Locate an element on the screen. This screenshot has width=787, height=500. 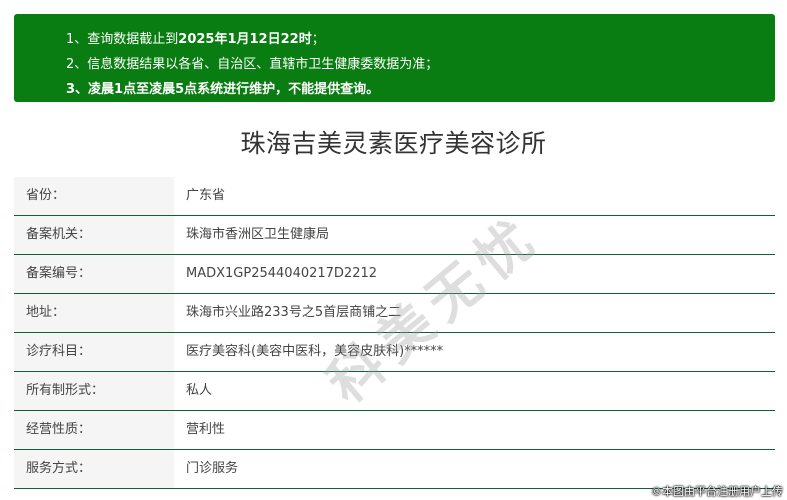
row-label: 诊疗科目： is located at coordinates (94, 352).